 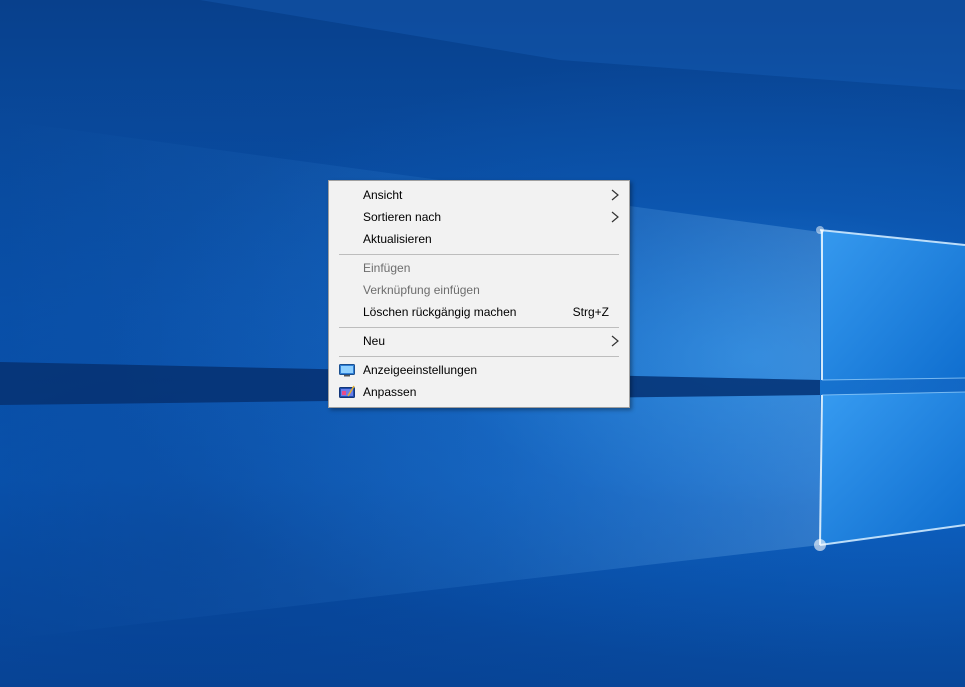 I want to click on menu-item-label: Neu, so click(x=374, y=341).